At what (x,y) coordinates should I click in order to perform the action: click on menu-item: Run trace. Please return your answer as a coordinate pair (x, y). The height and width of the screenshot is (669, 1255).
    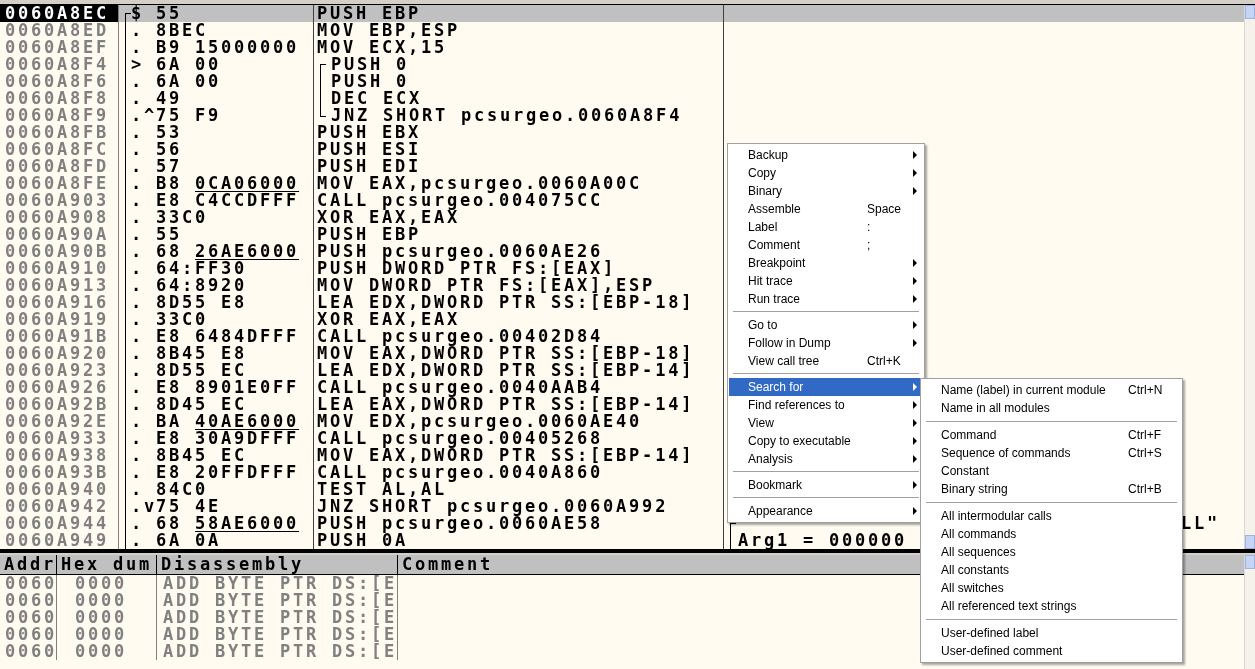
    Looking at the image, I should click on (826, 299).